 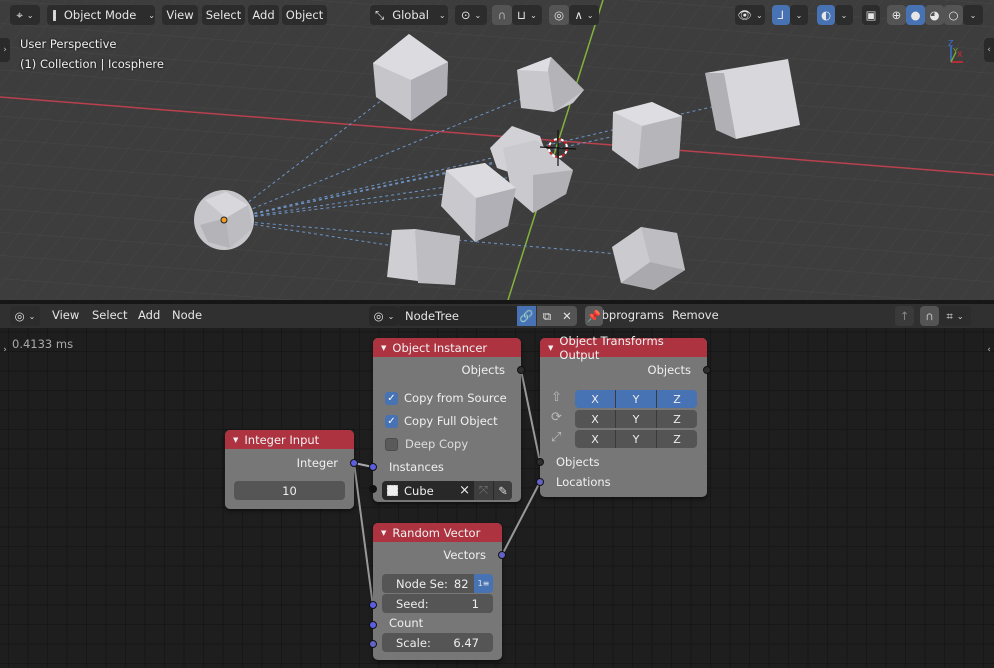 I want to click on fake-user-toggle: 🔗, so click(x=526, y=316).